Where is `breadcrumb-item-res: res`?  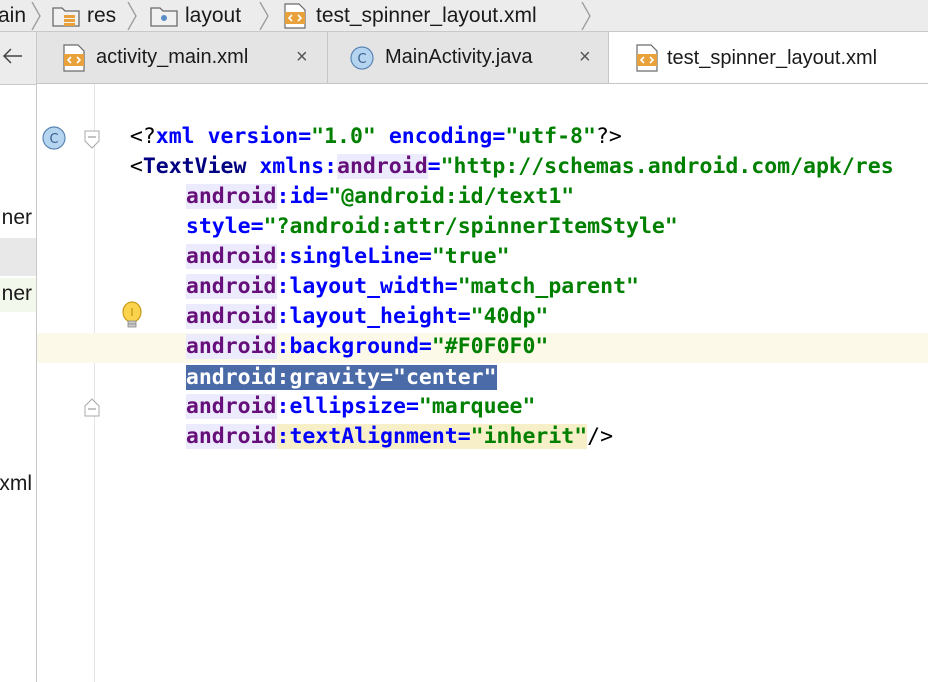
breadcrumb-item-res: res is located at coordinates (83, 15).